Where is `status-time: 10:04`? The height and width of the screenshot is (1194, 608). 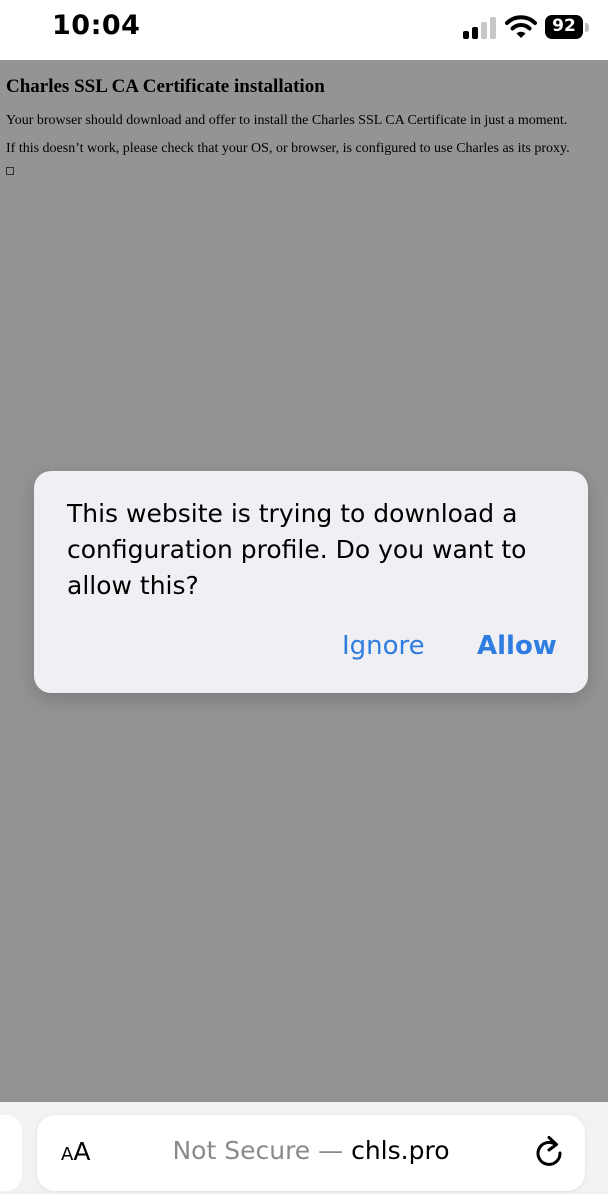 status-time: 10:04 is located at coordinates (96, 25).